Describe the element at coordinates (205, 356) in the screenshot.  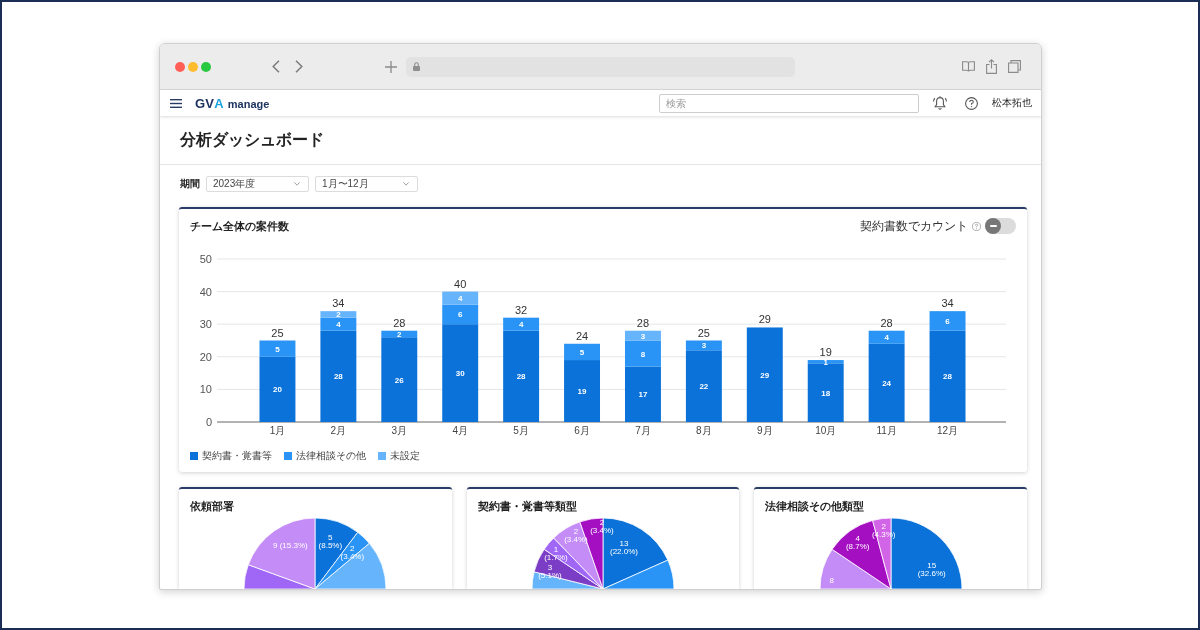
I see `y-axis-label: 20` at that location.